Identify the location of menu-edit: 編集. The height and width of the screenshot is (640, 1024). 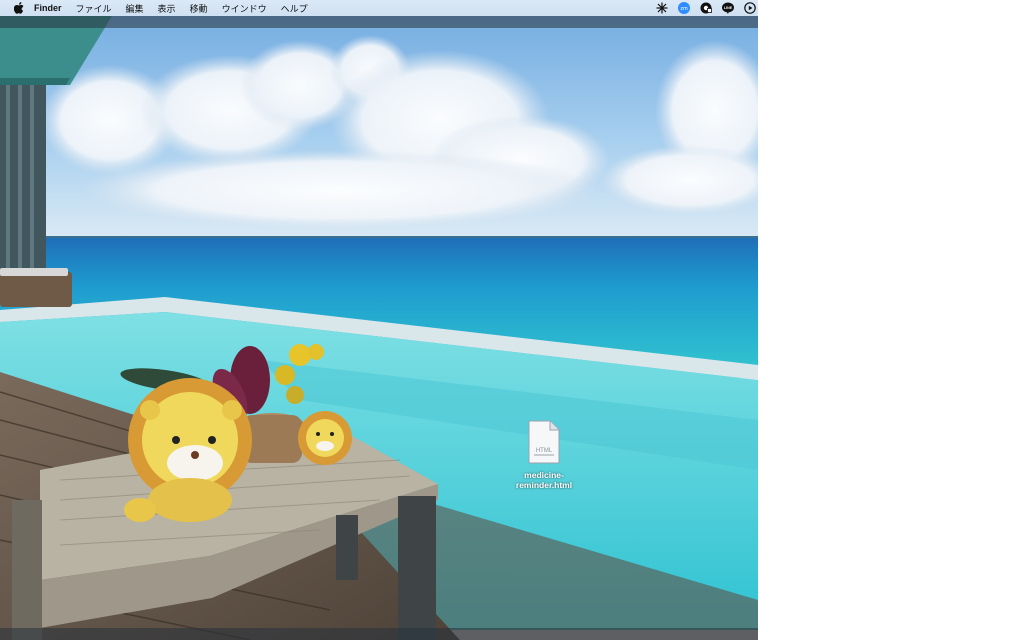
(135, 8).